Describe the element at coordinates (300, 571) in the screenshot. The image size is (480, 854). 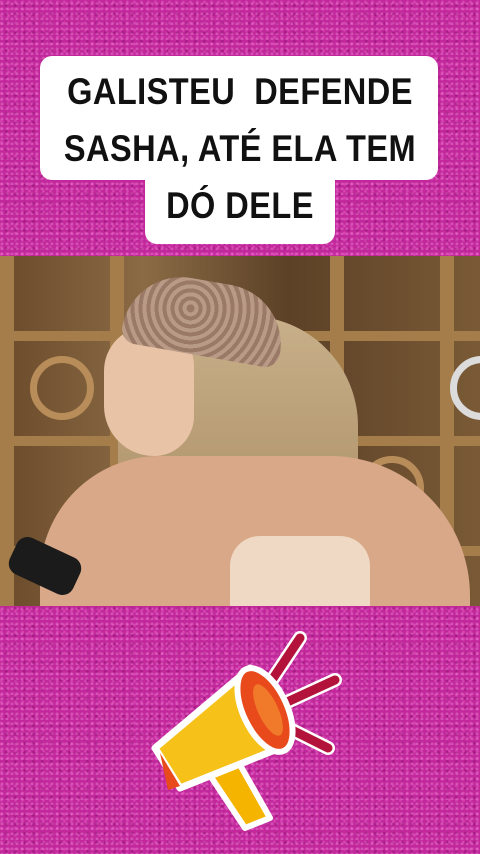
I see `person-top` at that location.